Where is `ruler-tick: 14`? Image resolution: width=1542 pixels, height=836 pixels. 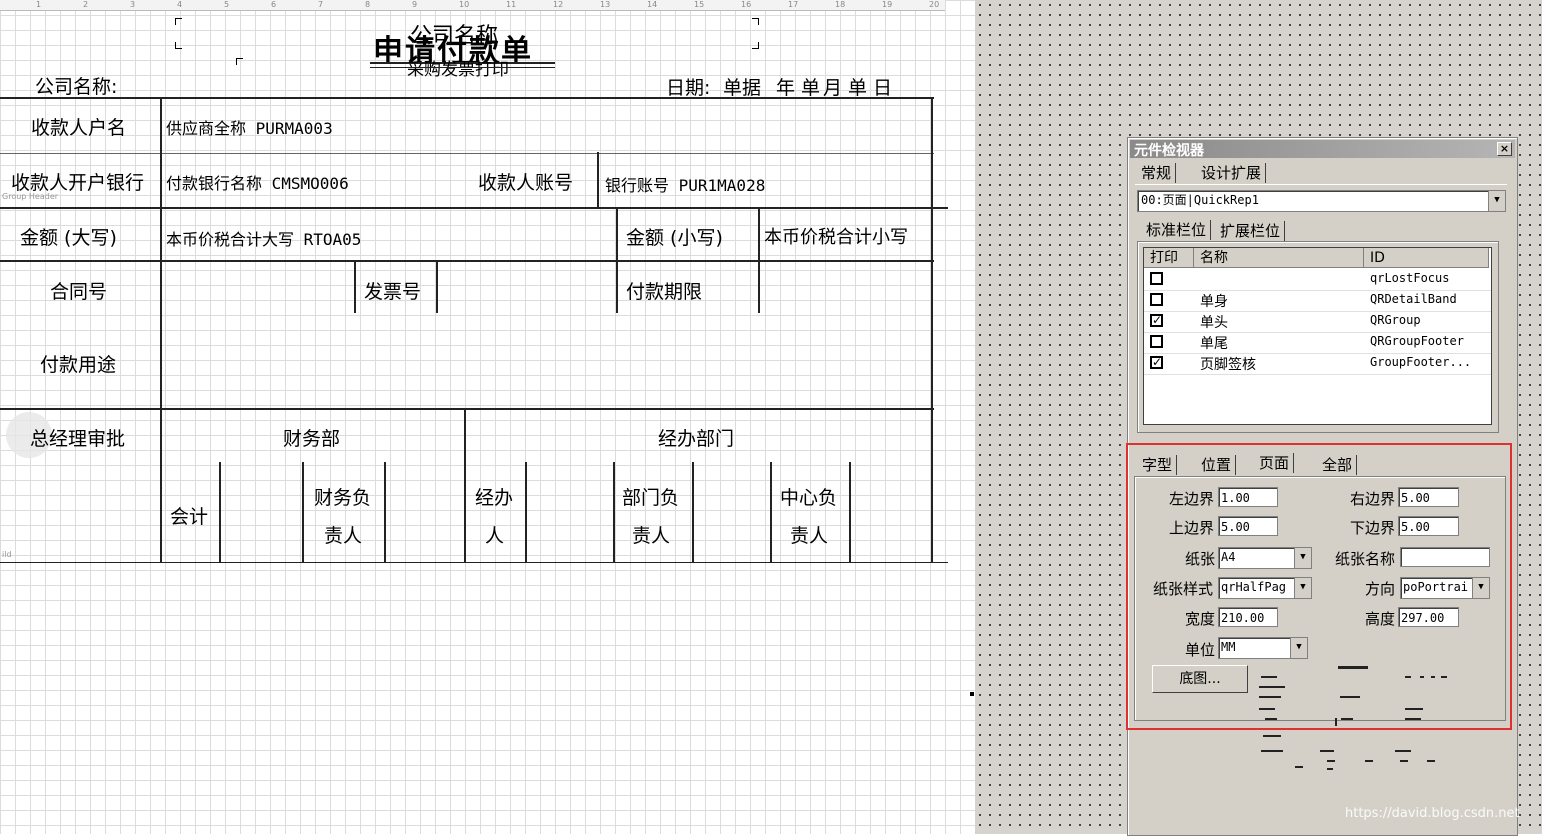
ruler-tick: 14 is located at coordinates (652, 4).